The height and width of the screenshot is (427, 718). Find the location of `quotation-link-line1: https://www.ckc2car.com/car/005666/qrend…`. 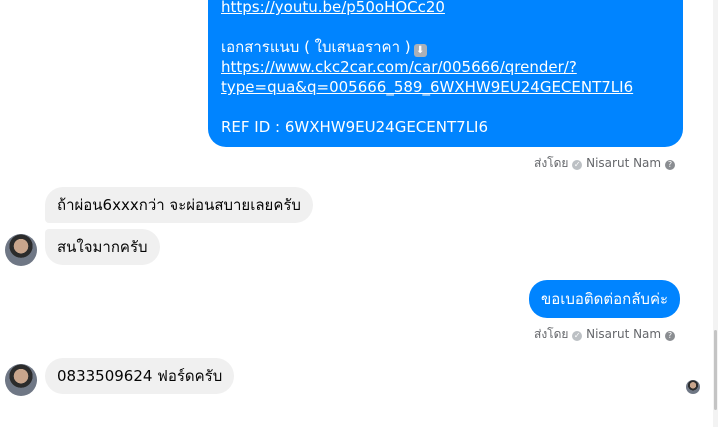

quotation-link-line1: https://www.ckc2car.com/car/005666/qrend… is located at coordinates (399, 67).